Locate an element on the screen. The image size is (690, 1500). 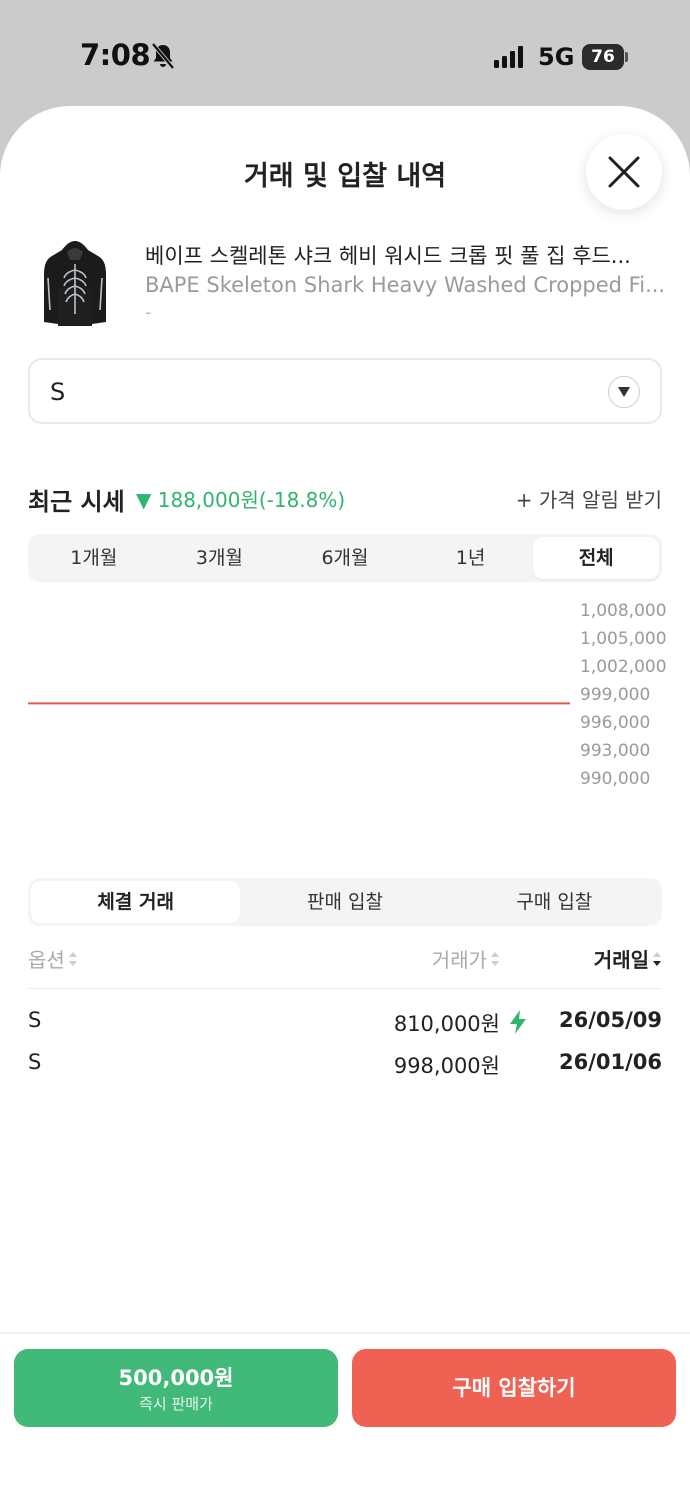
trade-tab: 판매 입찰 is located at coordinates (344, 902).